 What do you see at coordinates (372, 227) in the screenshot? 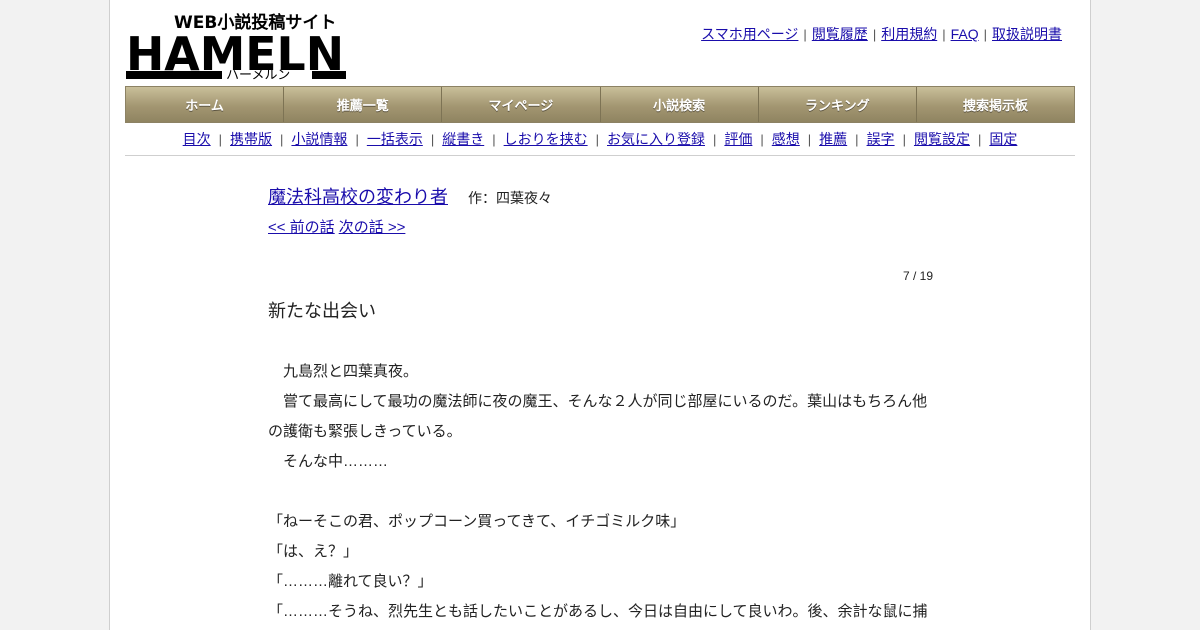
I see `next-episode-link: 次の話 >>` at bounding box center [372, 227].